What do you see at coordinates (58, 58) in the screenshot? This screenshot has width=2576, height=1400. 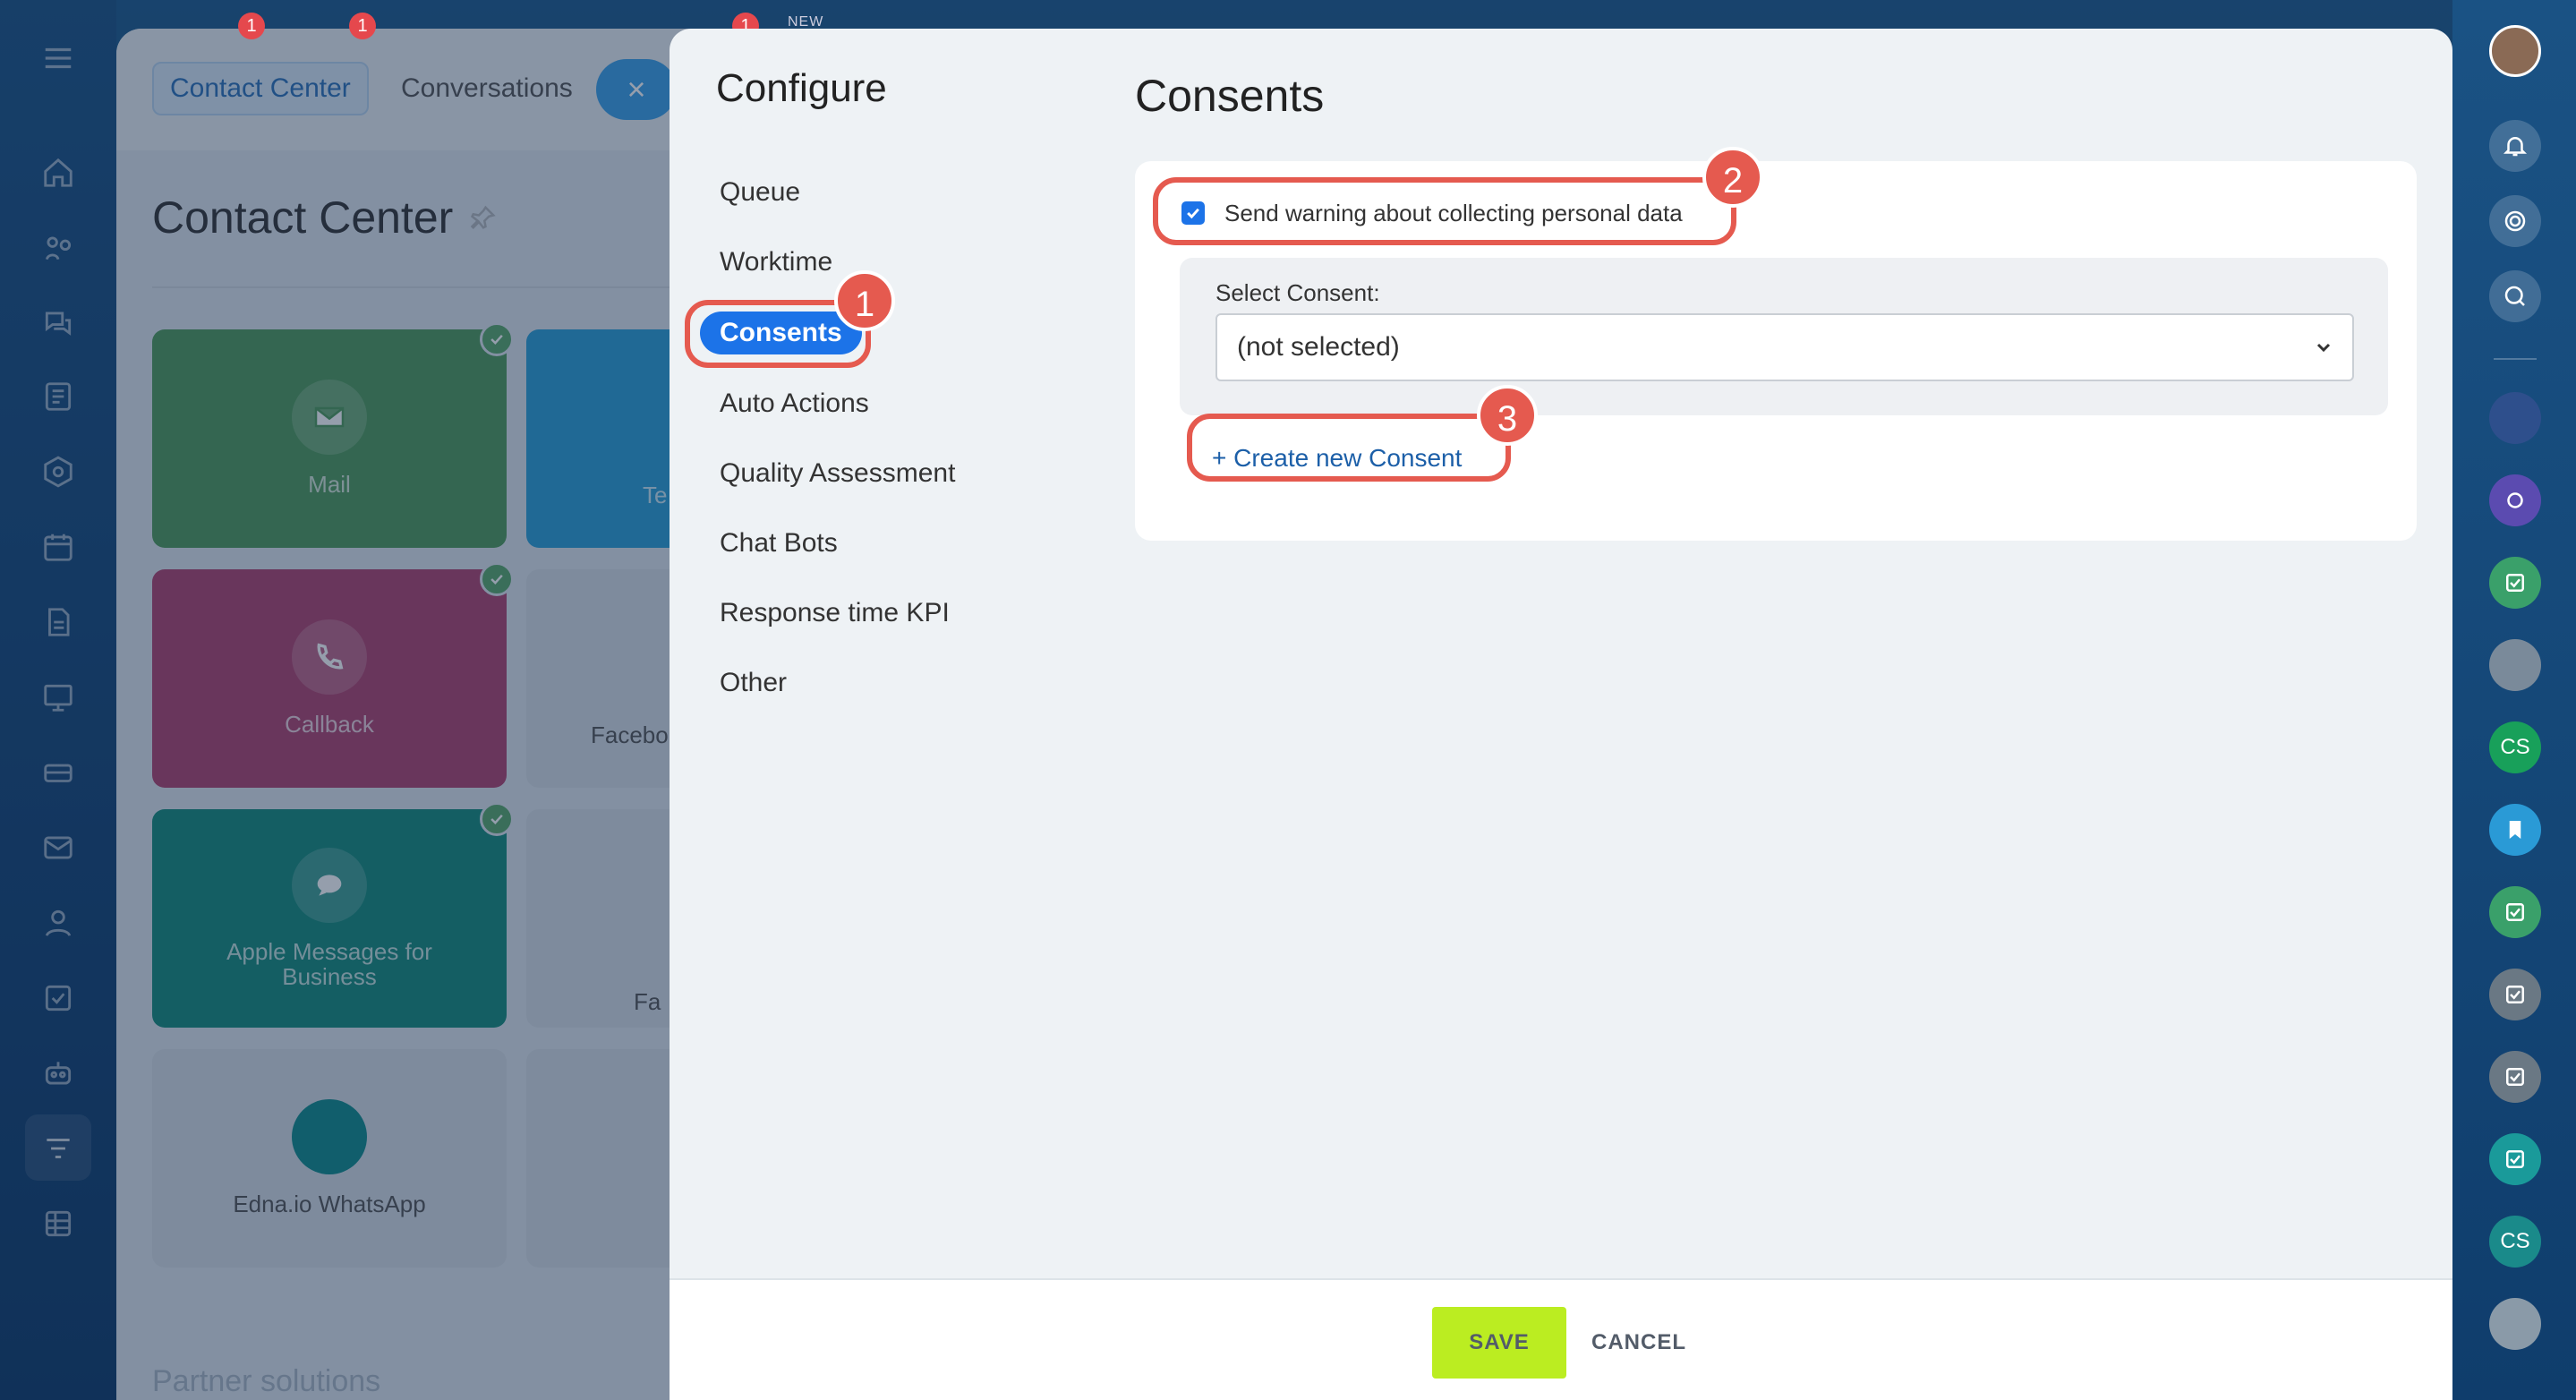 I see `menu-icon` at bounding box center [58, 58].